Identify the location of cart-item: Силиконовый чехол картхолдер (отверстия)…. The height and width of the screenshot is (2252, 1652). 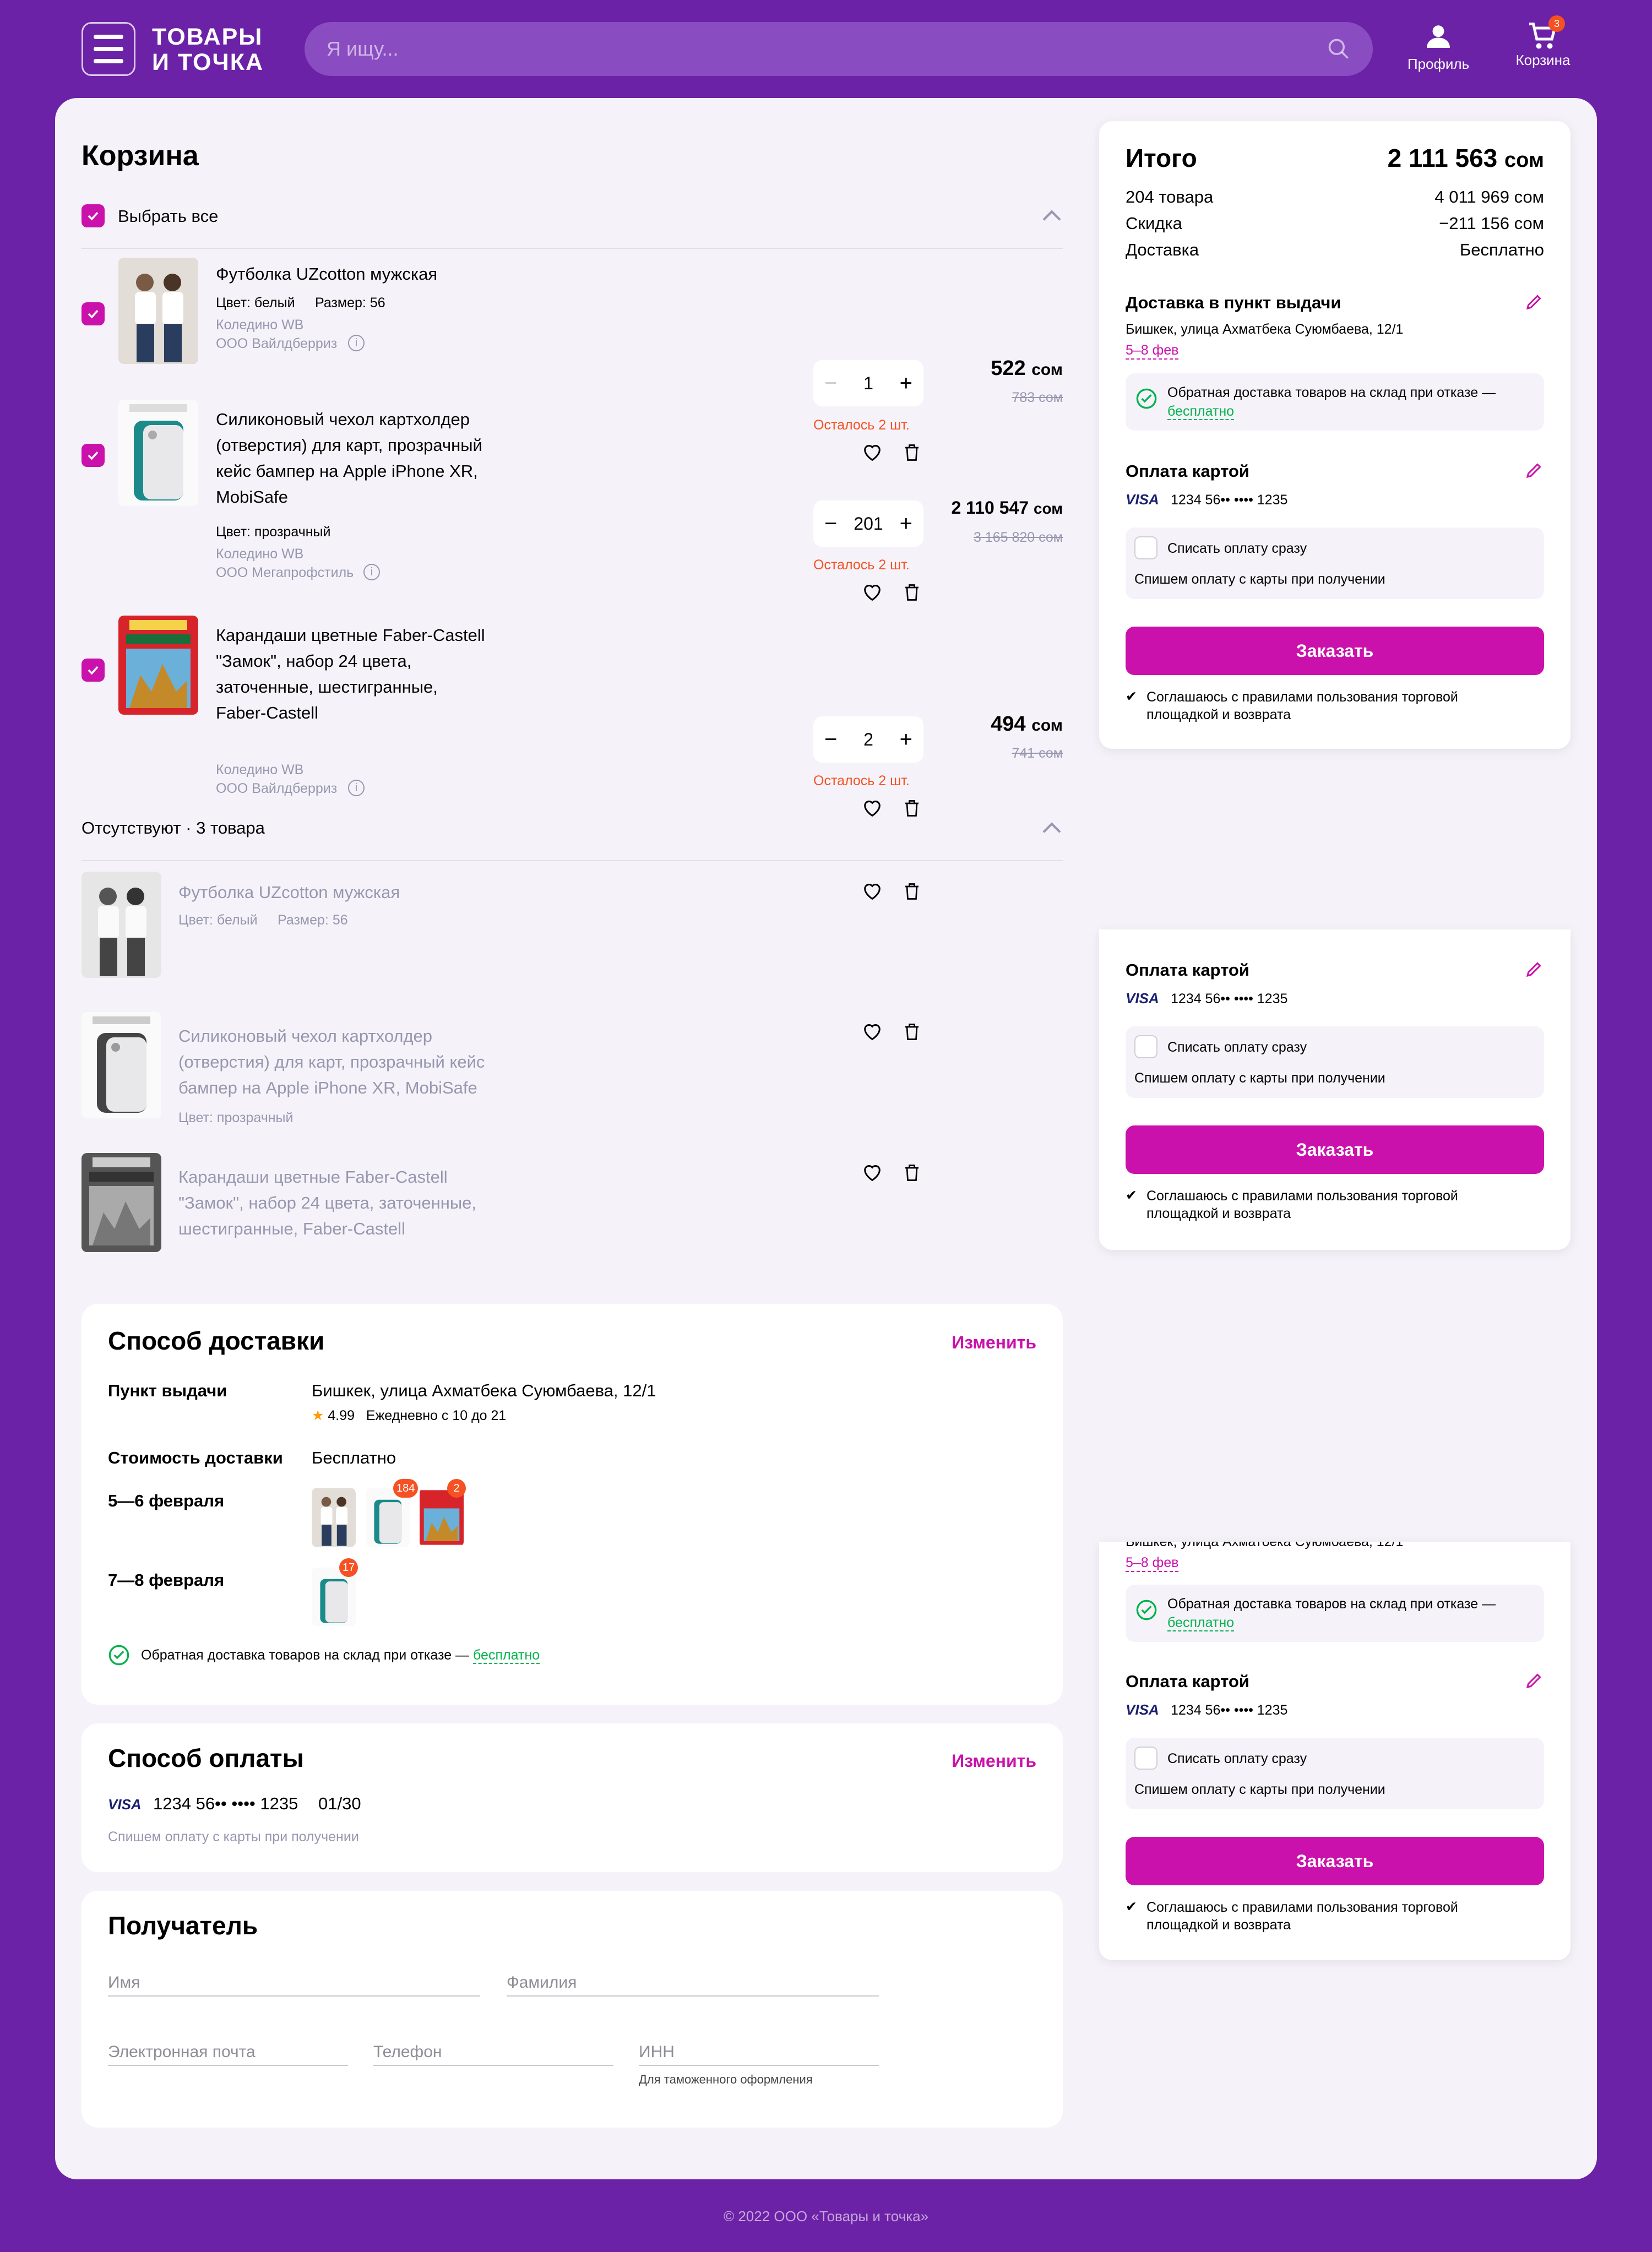
(564, 500).